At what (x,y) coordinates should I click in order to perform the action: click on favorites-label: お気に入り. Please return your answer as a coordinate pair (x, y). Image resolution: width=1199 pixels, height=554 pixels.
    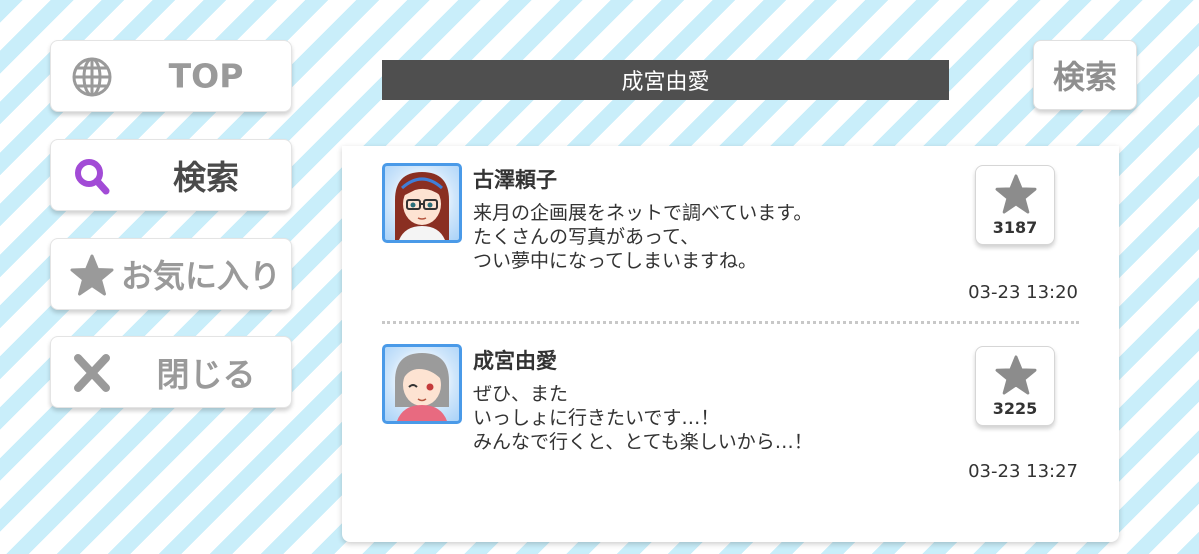
    Looking at the image, I should click on (201, 276).